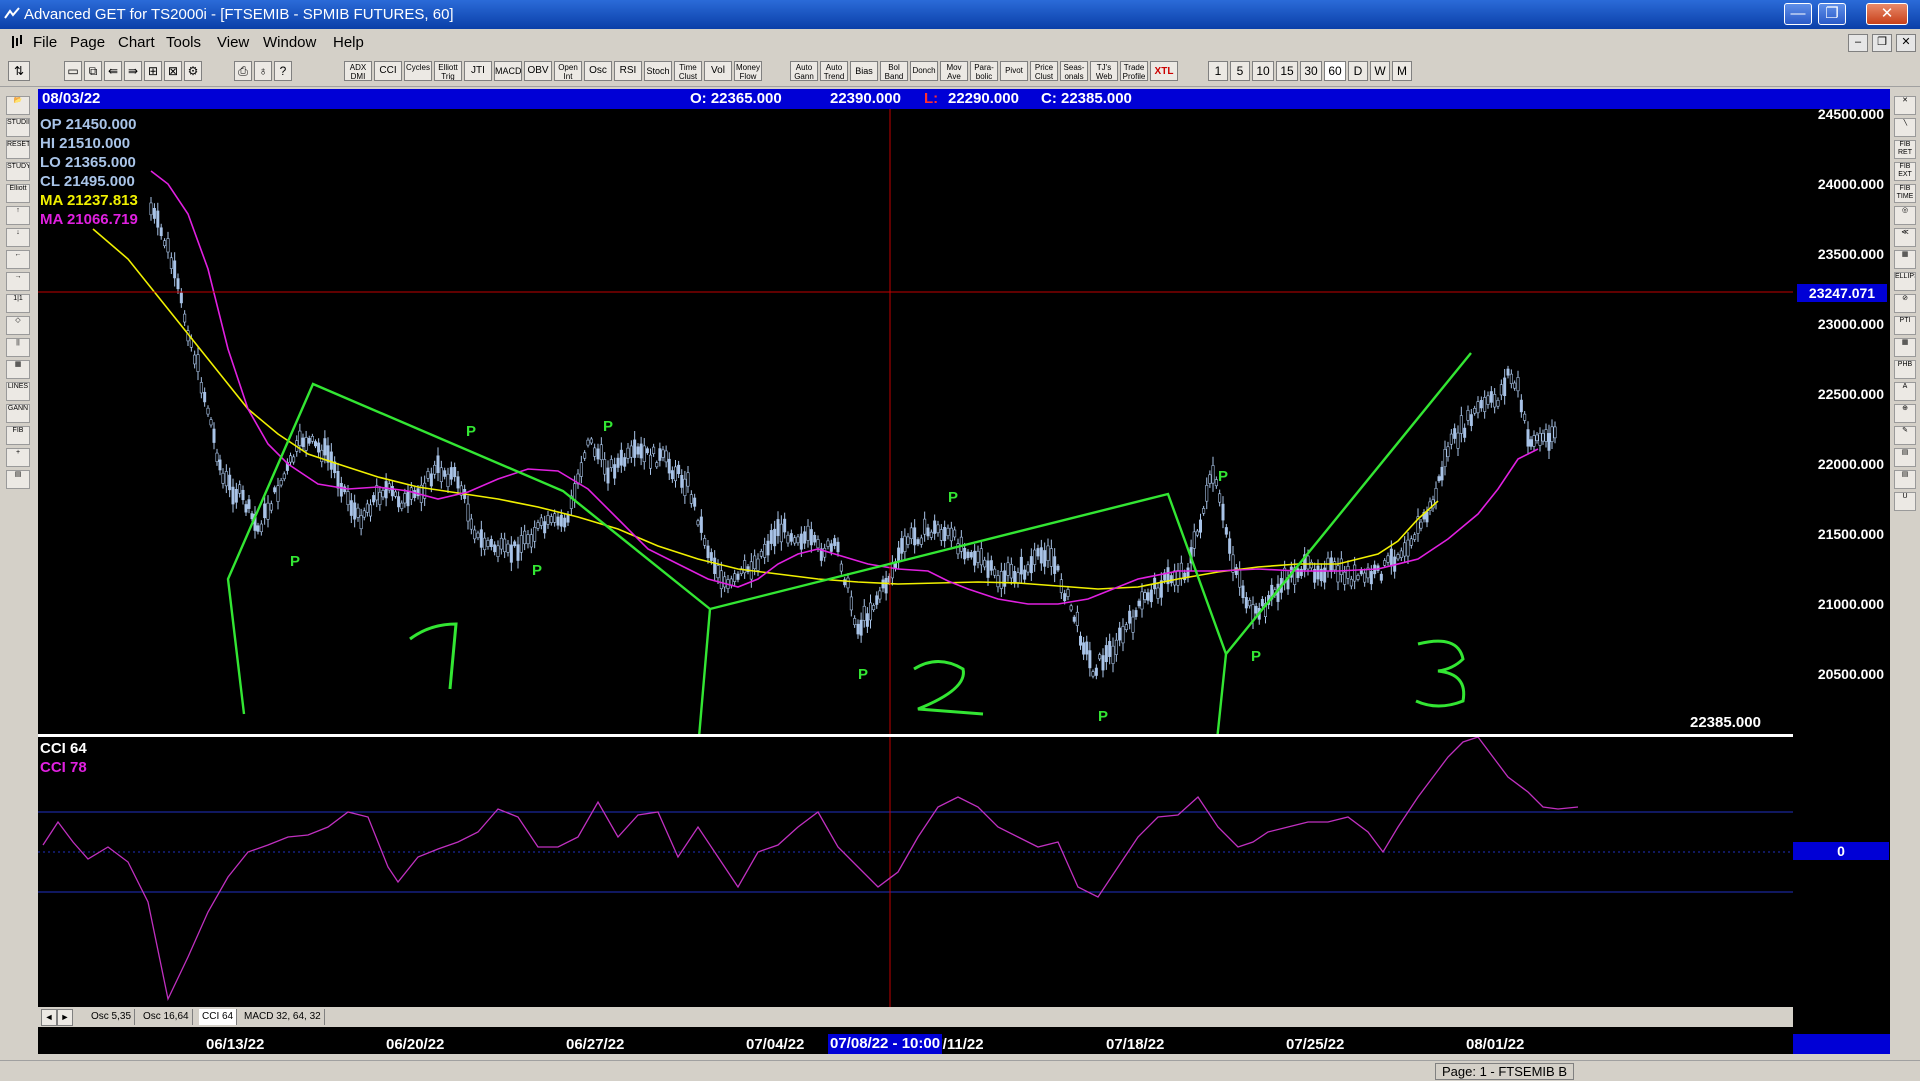  What do you see at coordinates (418, 71) in the screenshot?
I see `study-cycles-button: Cycles` at bounding box center [418, 71].